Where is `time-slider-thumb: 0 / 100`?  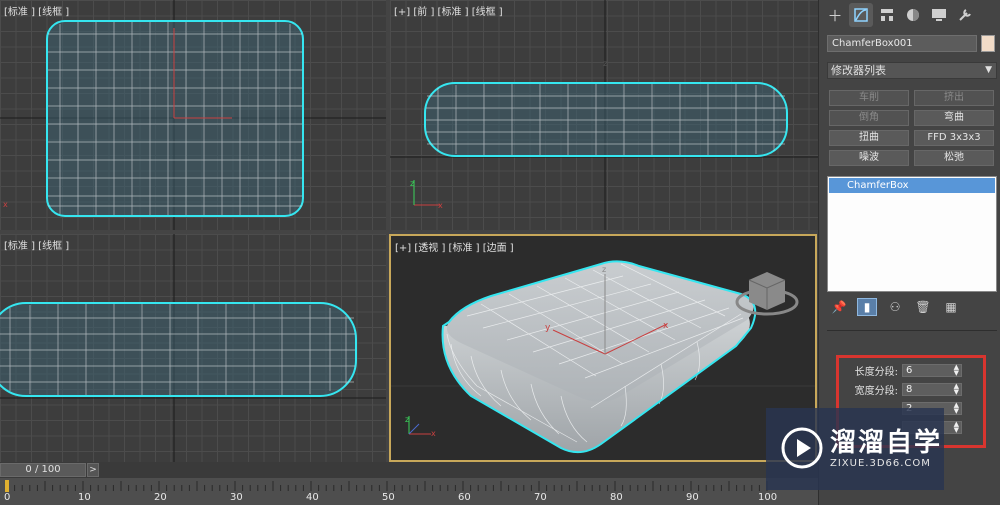
time-slider-thumb: 0 / 100 is located at coordinates (43, 470).